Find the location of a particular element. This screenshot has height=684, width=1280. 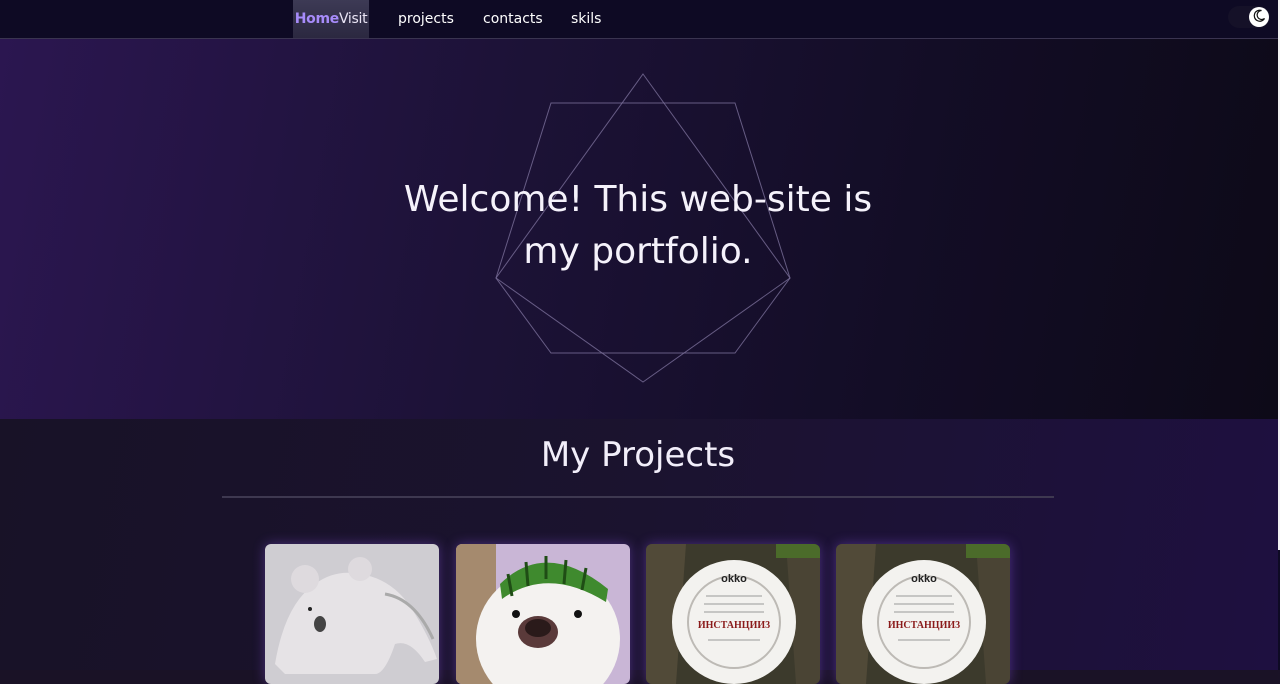

brand-visit-text: Visit is located at coordinates (353, 19).